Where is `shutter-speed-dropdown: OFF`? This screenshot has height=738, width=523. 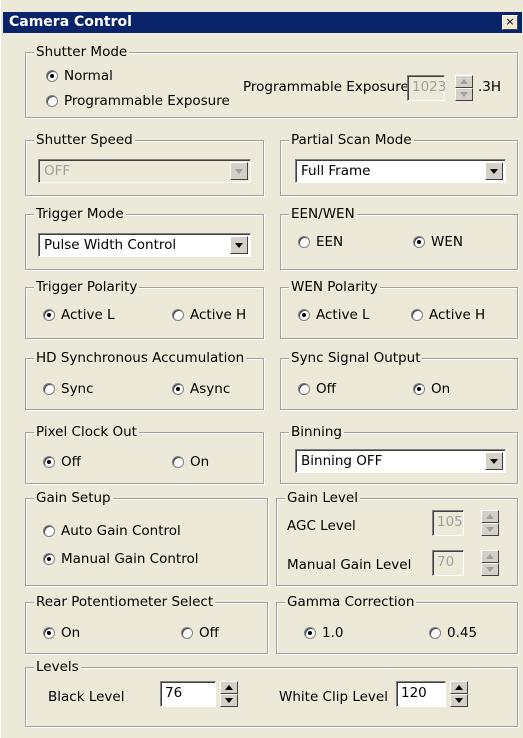
shutter-speed-dropdown: OFF is located at coordinates (144, 171).